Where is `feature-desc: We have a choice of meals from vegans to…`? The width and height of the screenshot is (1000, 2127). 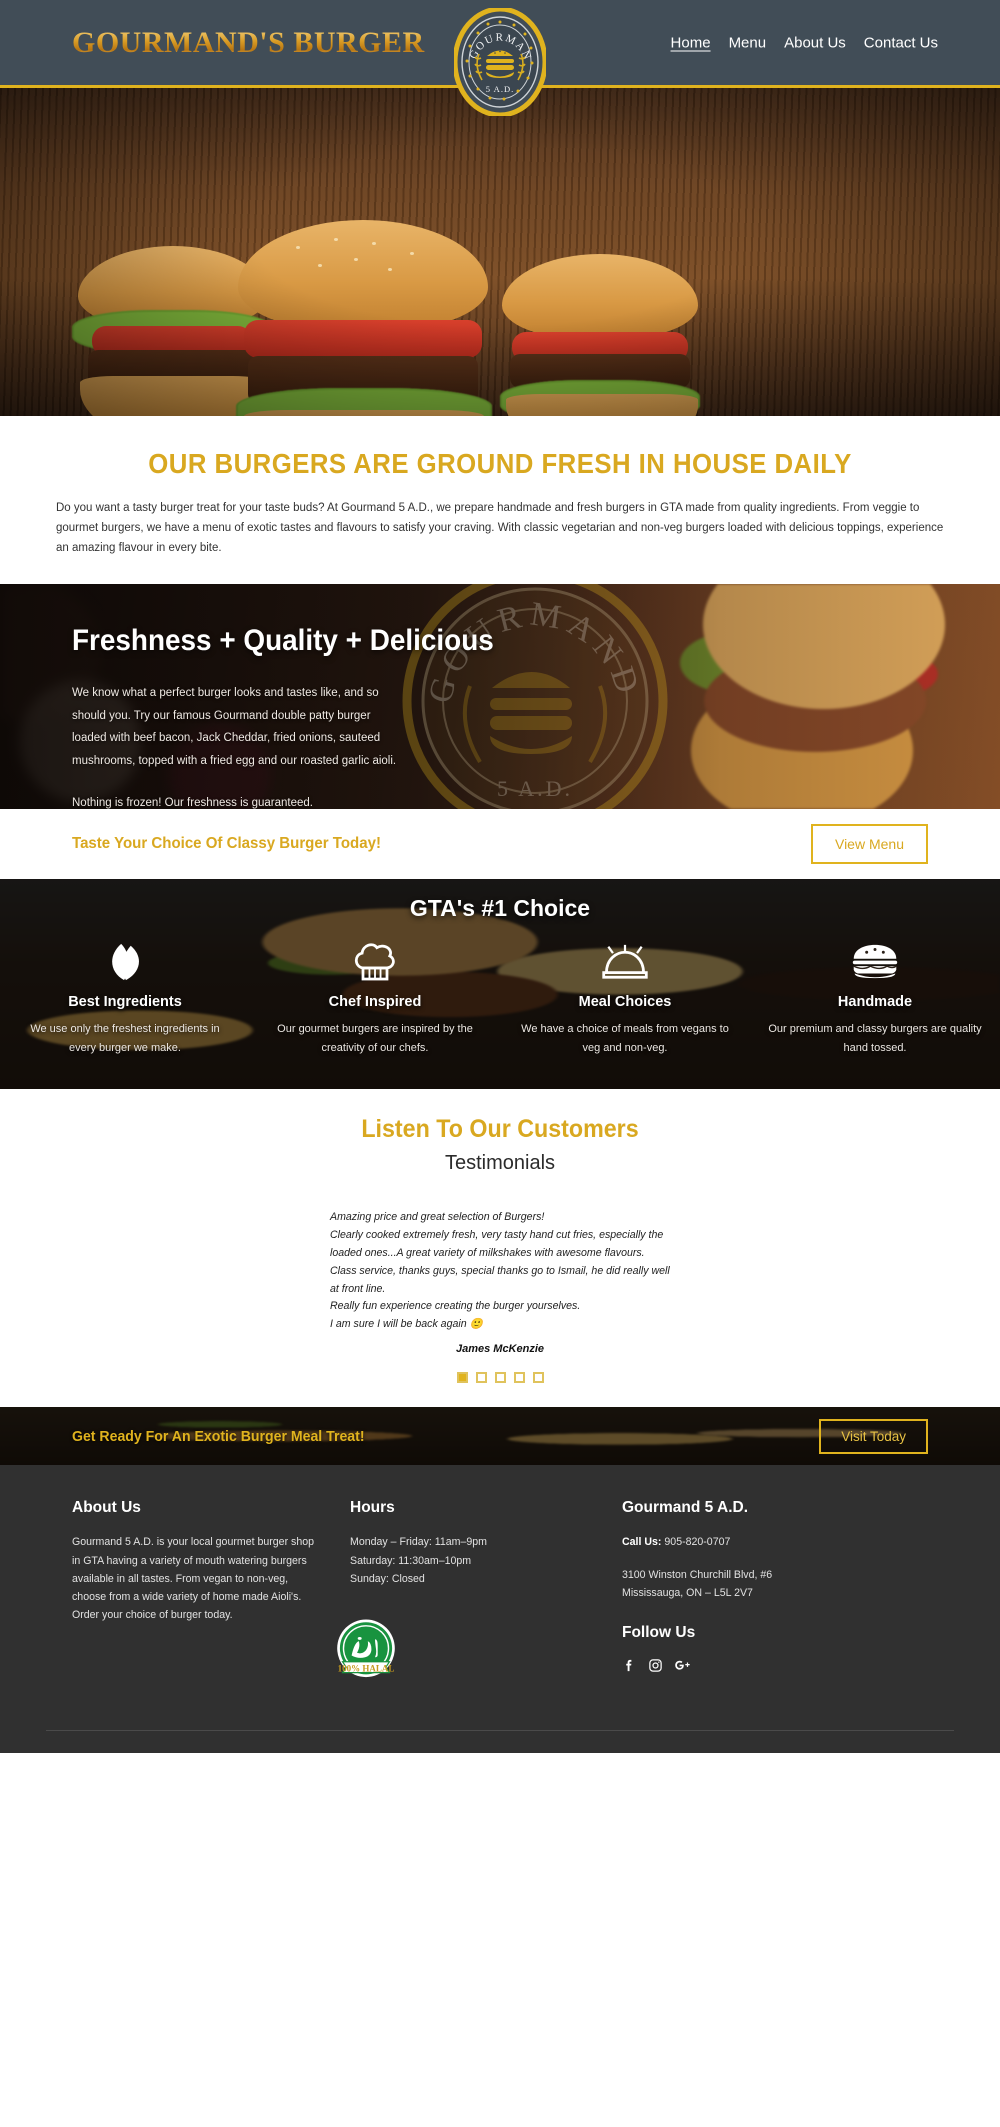
feature-desc: We have a choice of meals from vegans to… is located at coordinates (625, 1038).